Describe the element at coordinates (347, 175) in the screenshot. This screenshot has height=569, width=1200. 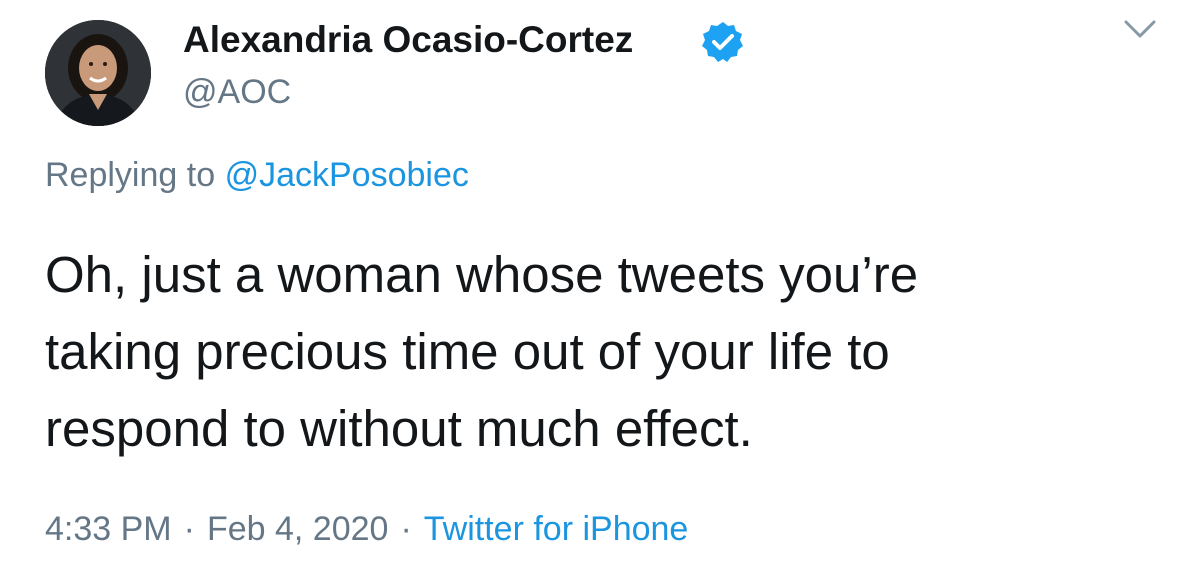
I see `reply-mention-link: @JackPosobiec` at that location.